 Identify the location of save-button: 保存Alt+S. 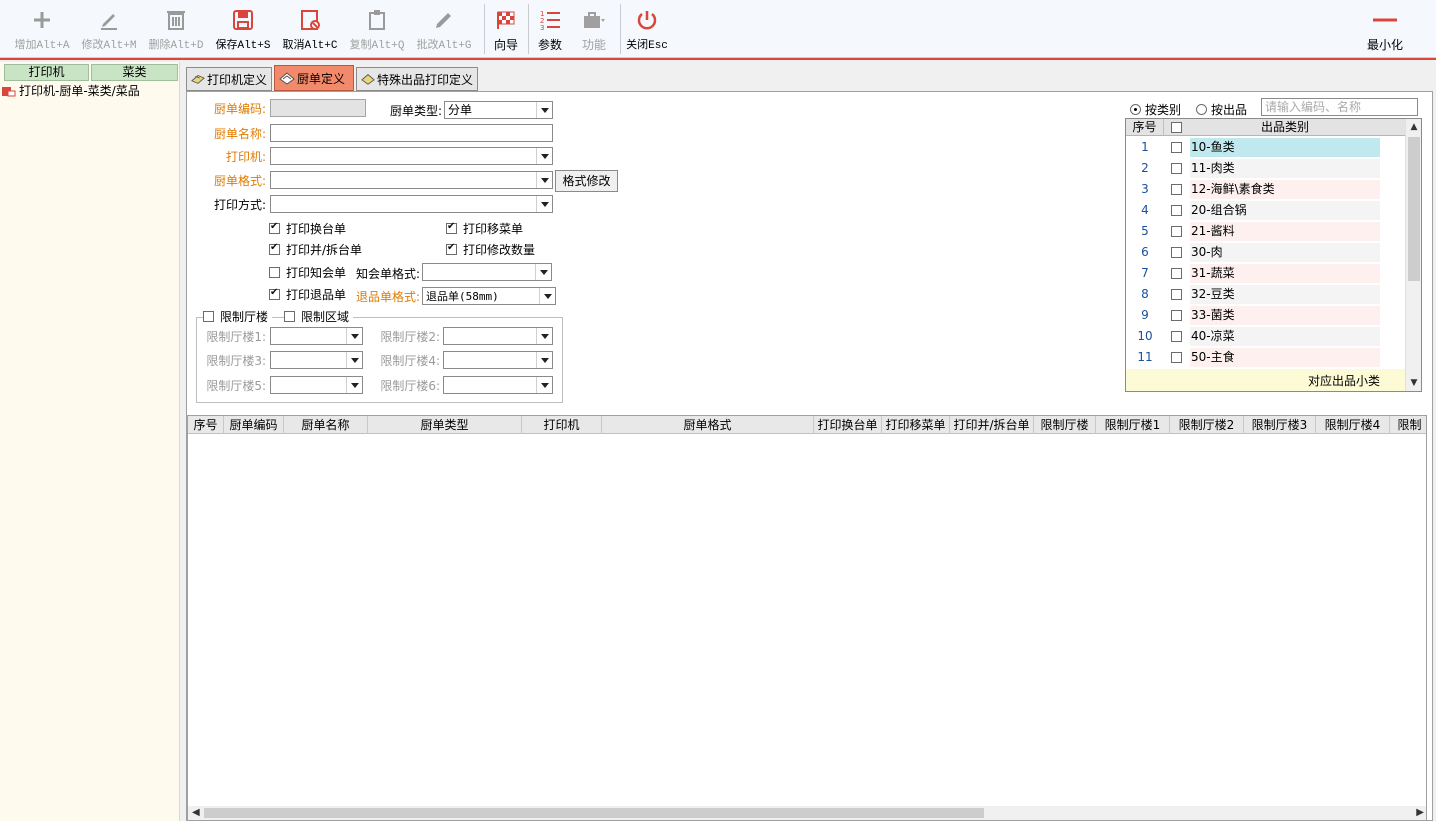
(243, 29).